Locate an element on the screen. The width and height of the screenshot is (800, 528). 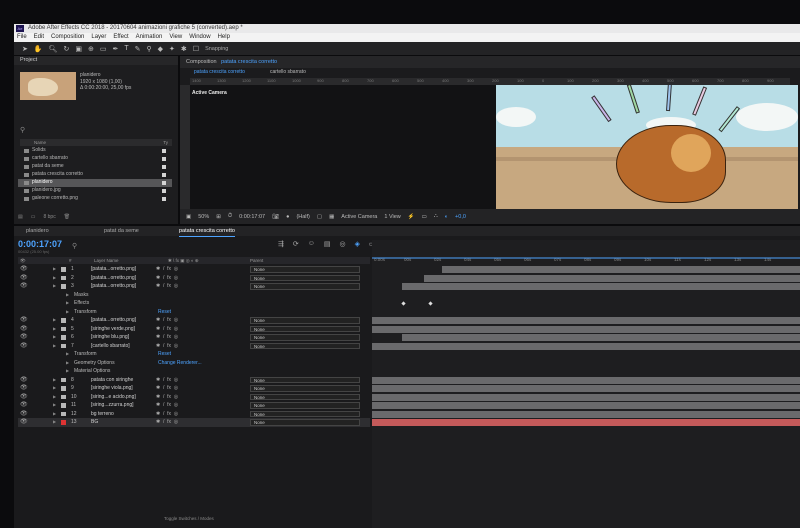
timeline-icon: ▭ is located at coordinates (424, 217).